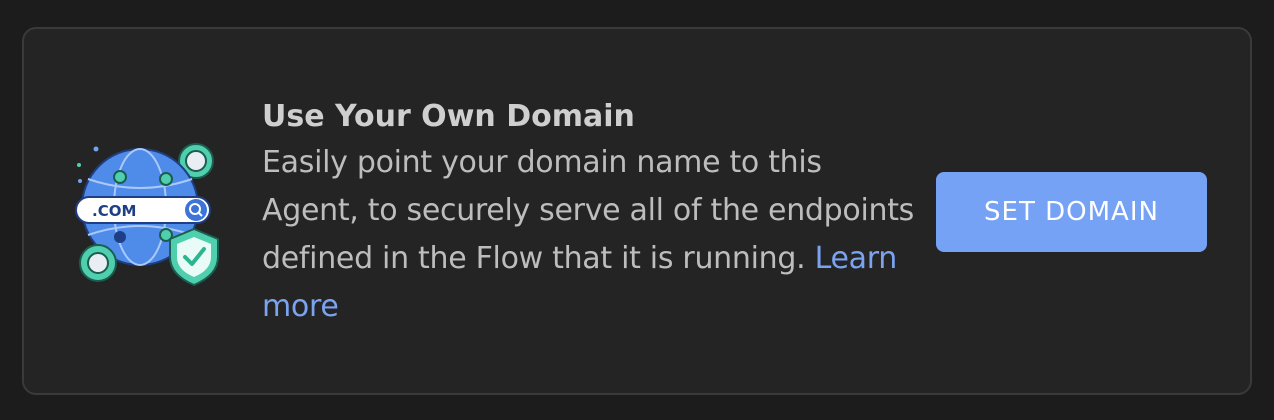 The width and height of the screenshot is (1274, 420). What do you see at coordinates (114, 211) in the screenshot?
I see `svg-text: .COM` at bounding box center [114, 211].